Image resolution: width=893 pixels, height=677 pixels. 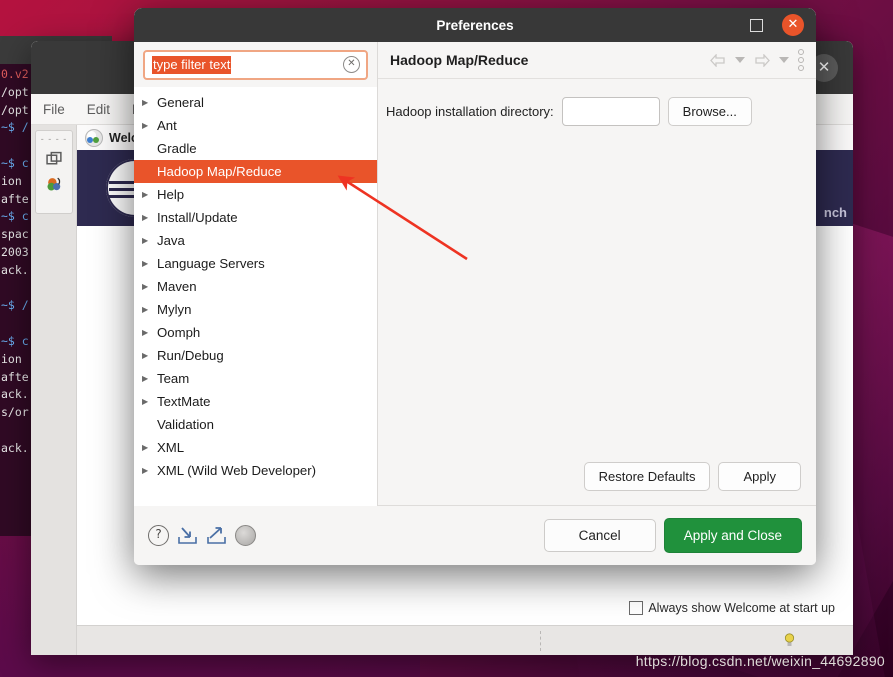 I want to click on tree-item-label: Install/Update, so click(x=197, y=217).